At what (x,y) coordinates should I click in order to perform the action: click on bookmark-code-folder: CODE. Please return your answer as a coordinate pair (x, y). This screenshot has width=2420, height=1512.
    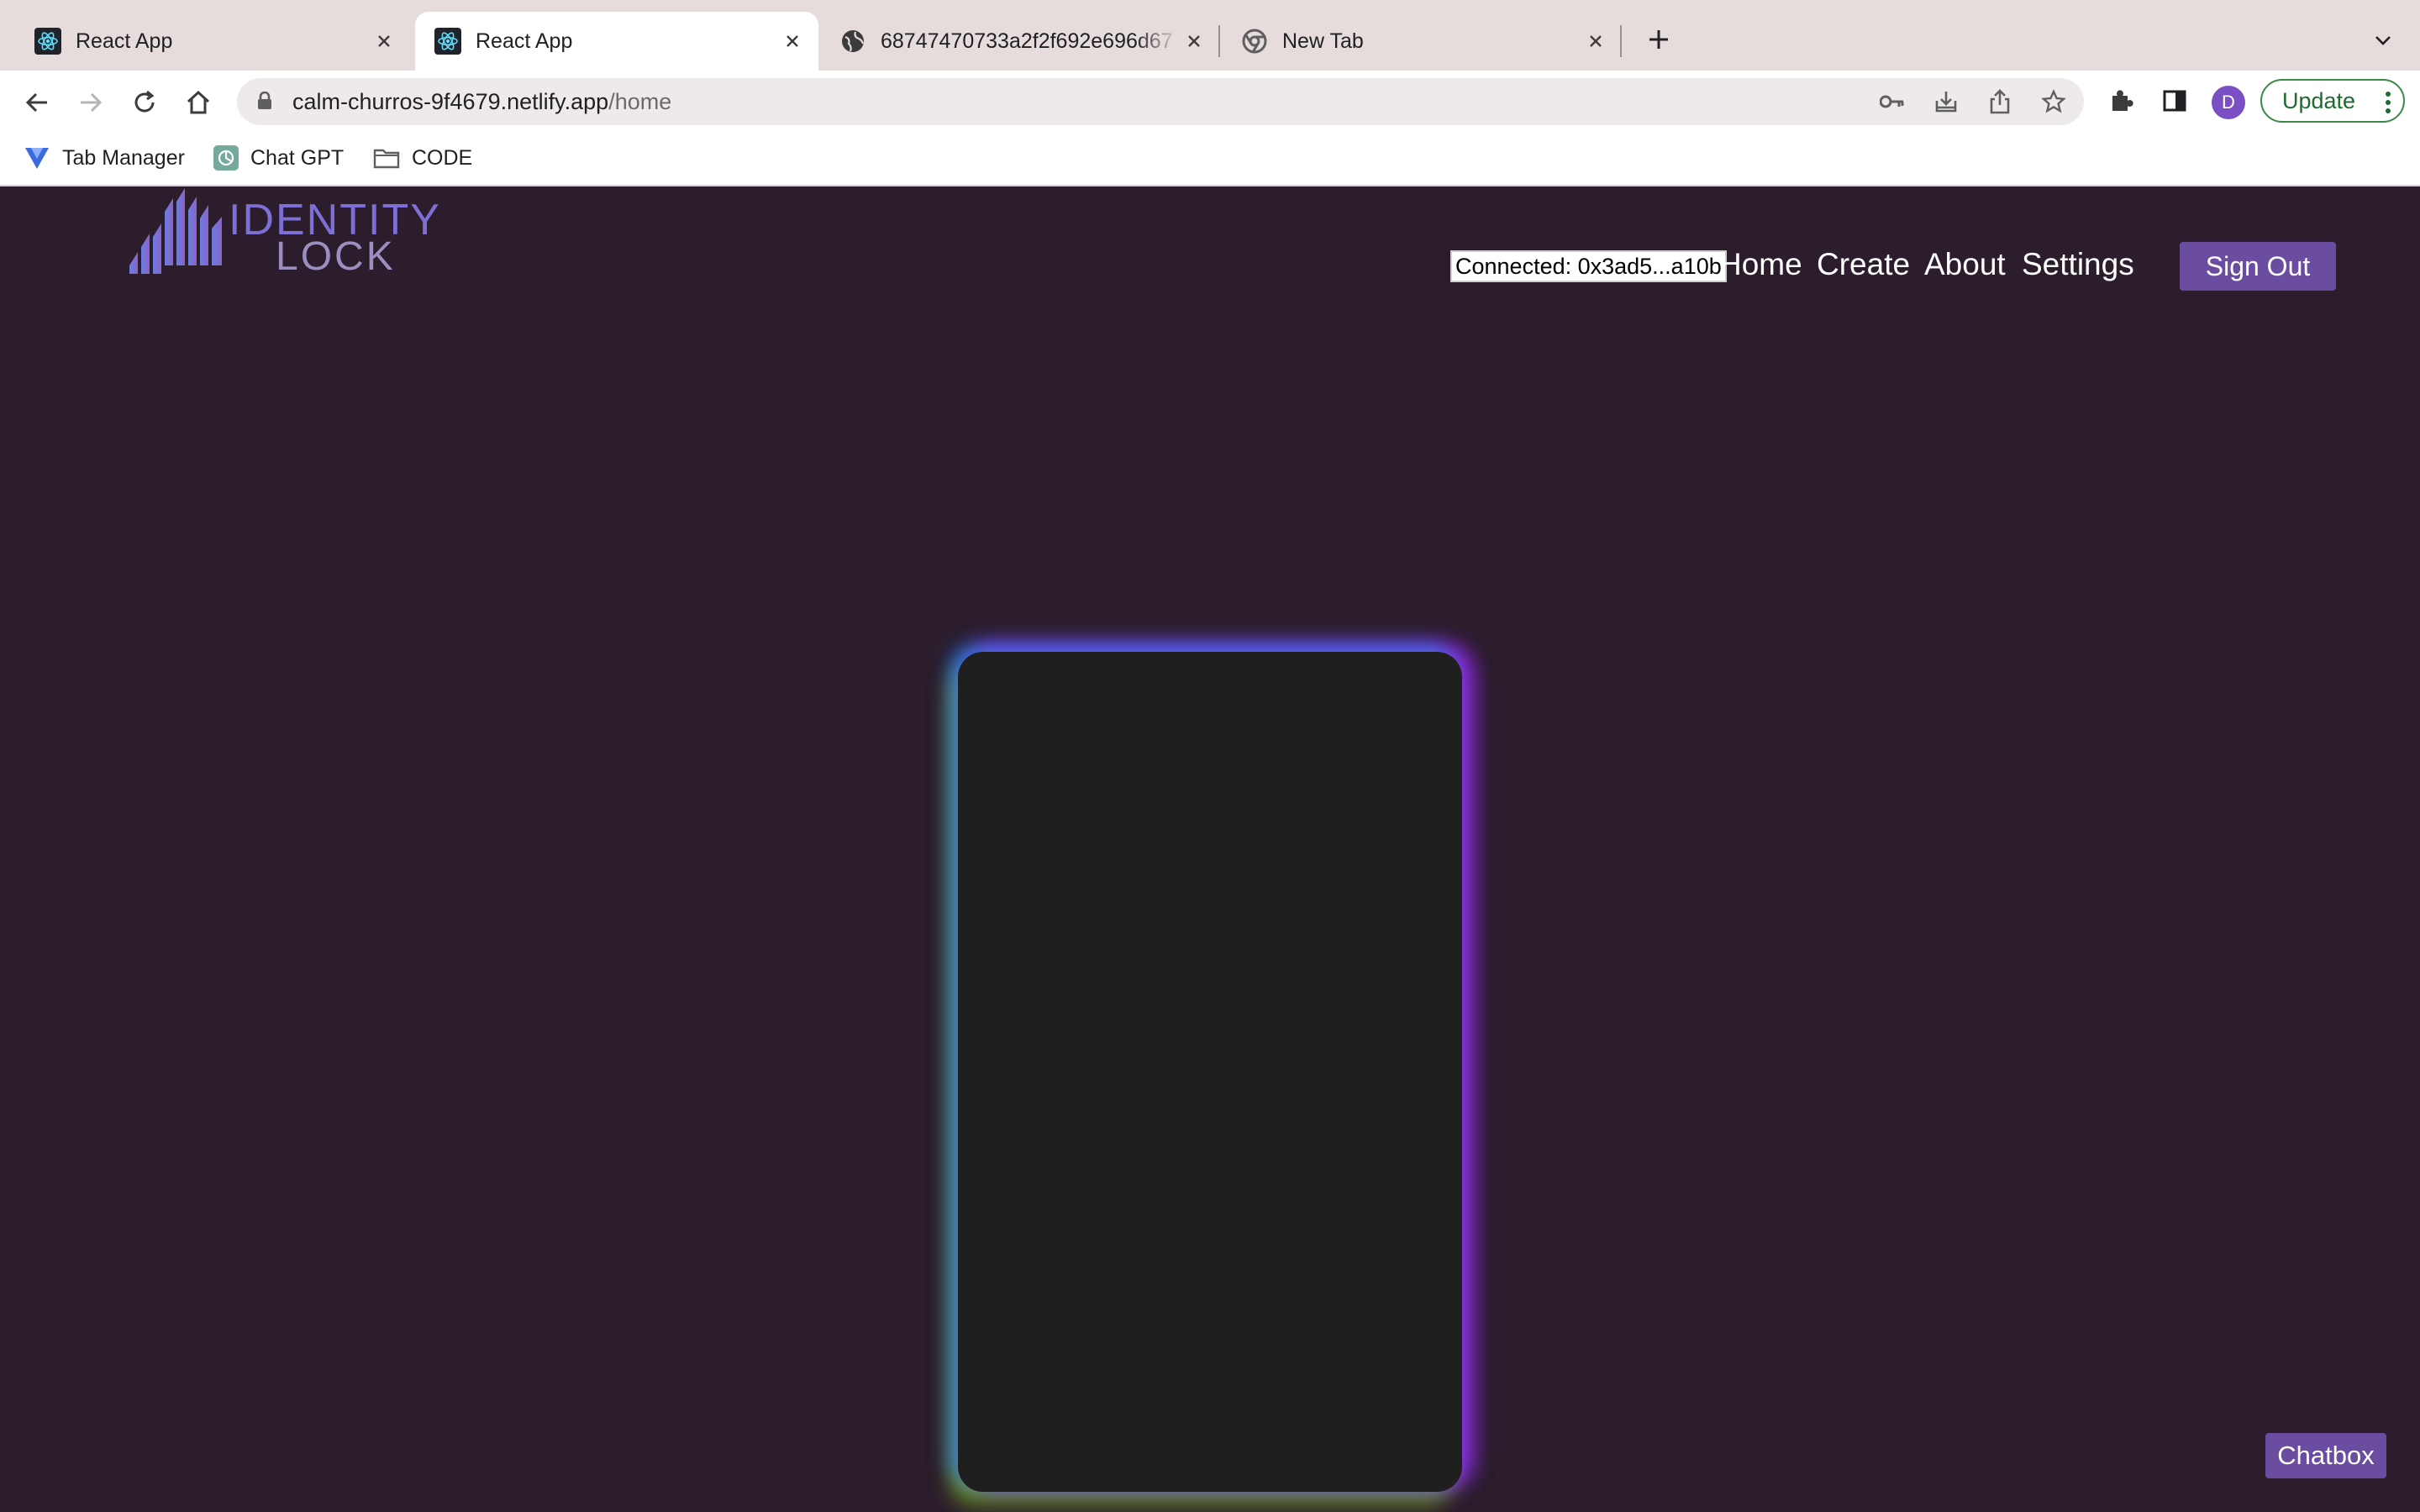
    Looking at the image, I should click on (422, 158).